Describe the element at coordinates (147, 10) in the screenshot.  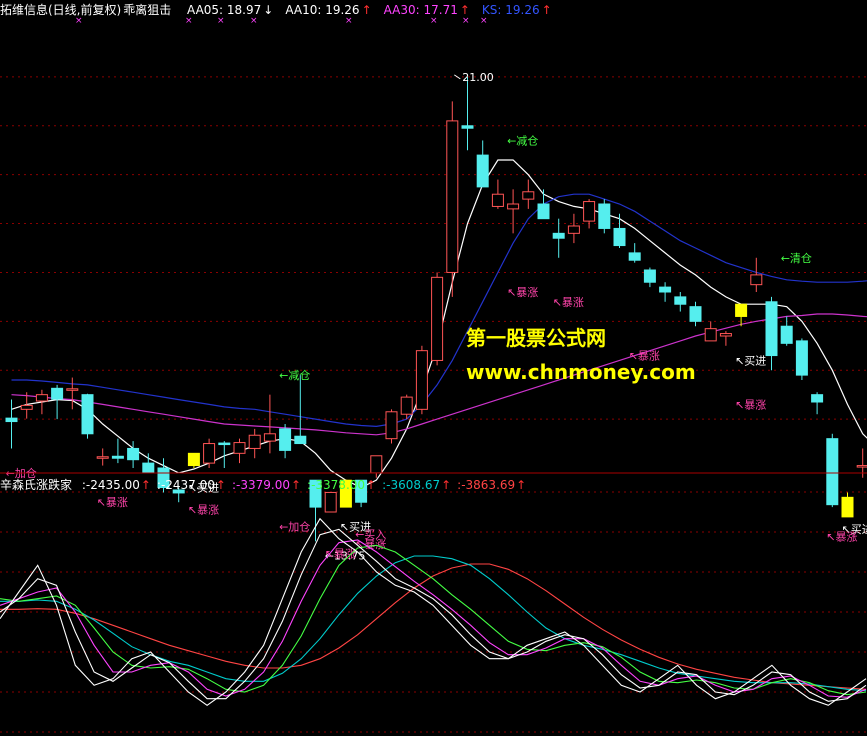
I see `indicator-name: 乖离狙击` at that location.